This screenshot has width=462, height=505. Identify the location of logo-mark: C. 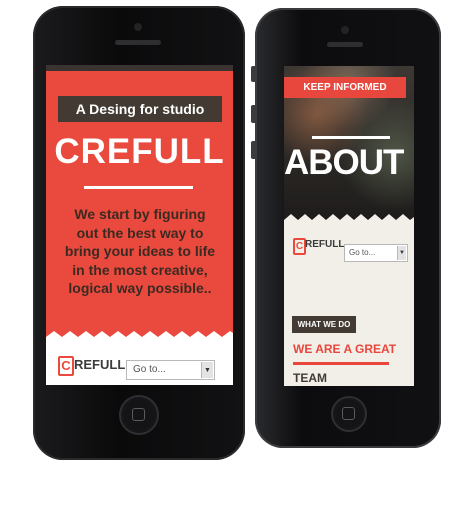
(66, 366).